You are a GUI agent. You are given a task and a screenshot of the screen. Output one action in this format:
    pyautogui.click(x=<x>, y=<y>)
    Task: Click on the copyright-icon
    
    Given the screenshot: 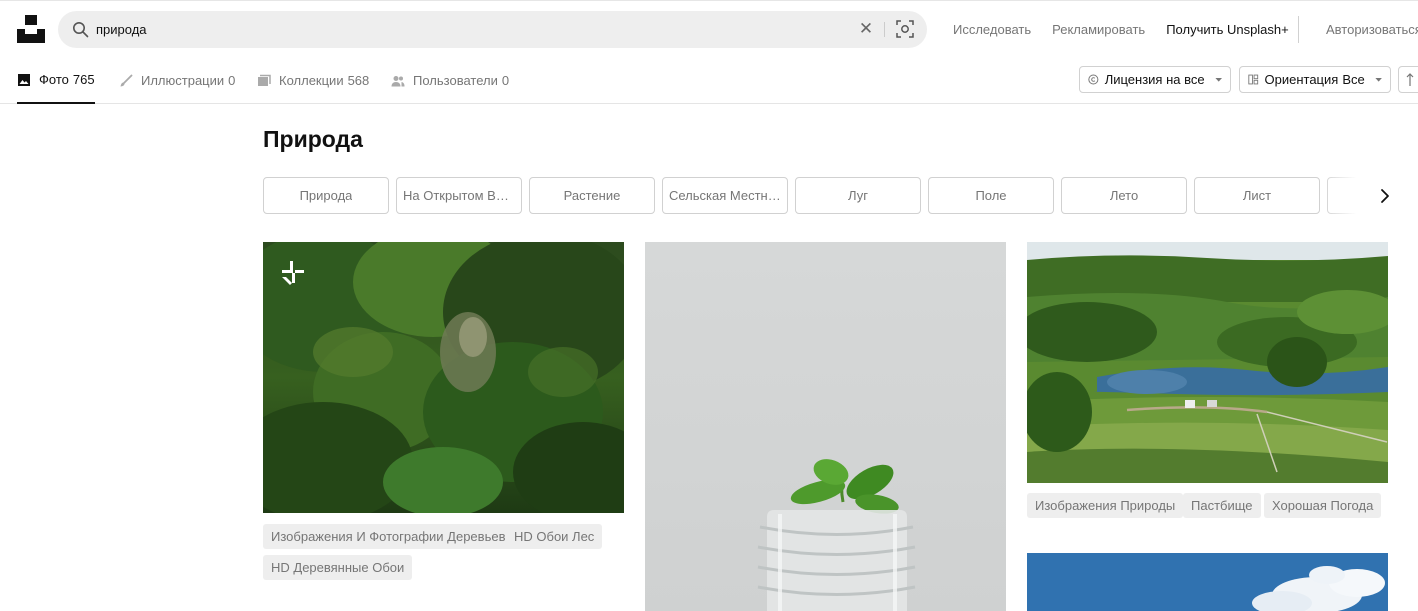 What is the action you would take?
    pyautogui.click(x=1093, y=79)
    